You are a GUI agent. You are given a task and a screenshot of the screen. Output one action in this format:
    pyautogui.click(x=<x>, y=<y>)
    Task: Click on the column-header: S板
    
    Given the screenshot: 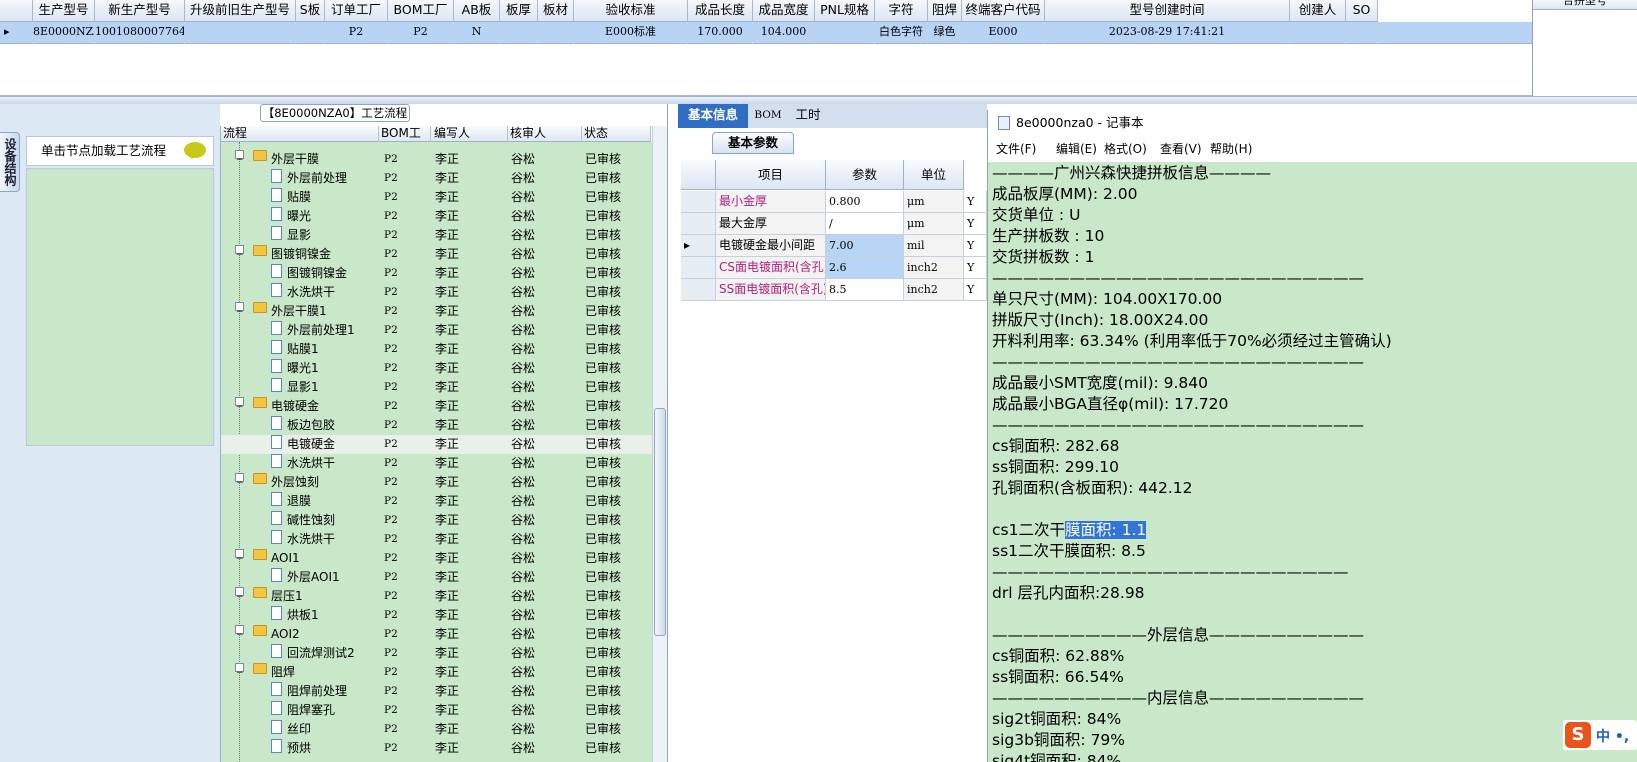 What is the action you would take?
    pyautogui.click(x=310, y=11)
    